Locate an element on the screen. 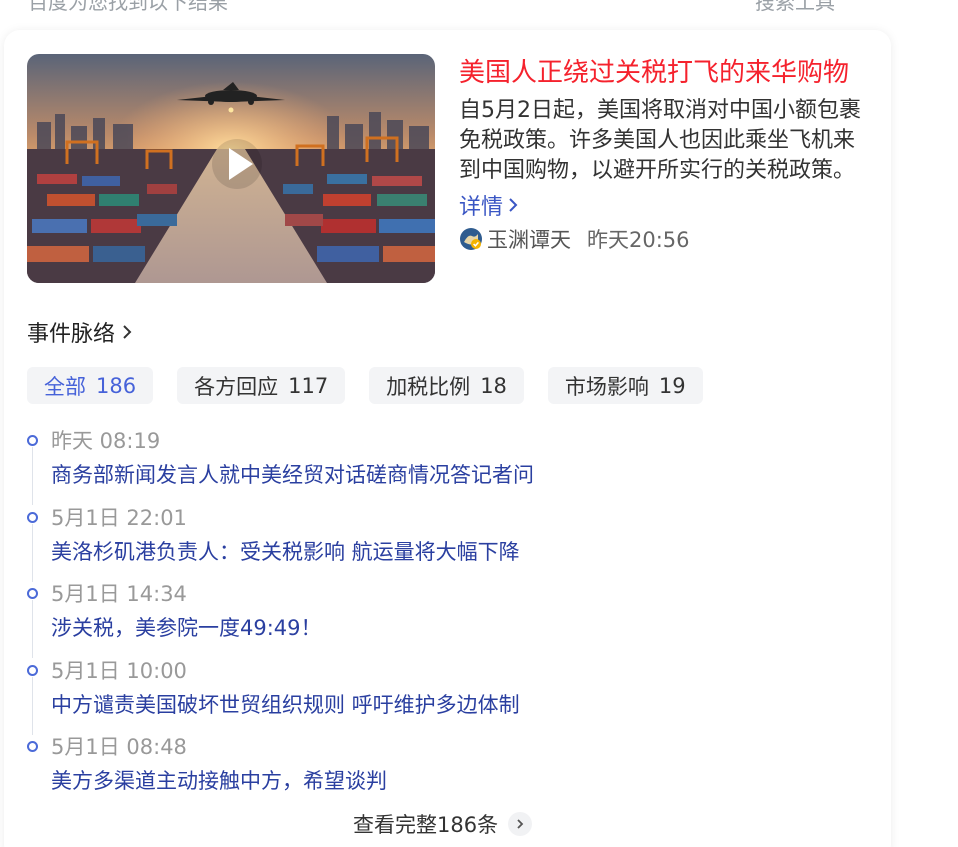 The image size is (958, 847). tab-market-impact: 市场影响 19 is located at coordinates (625, 385).